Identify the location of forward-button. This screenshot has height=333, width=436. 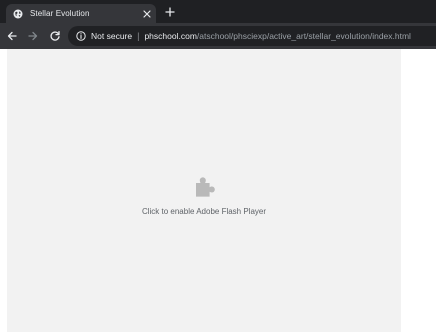
(33, 36).